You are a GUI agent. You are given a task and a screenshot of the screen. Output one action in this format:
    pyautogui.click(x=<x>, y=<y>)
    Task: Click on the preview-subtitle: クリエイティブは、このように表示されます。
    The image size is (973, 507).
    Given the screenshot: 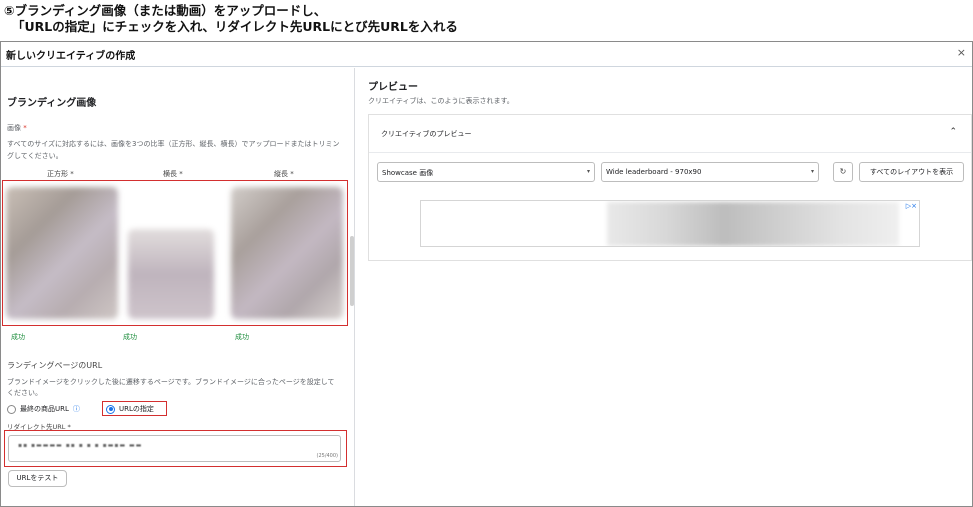 What is the action you would take?
    pyautogui.click(x=441, y=101)
    